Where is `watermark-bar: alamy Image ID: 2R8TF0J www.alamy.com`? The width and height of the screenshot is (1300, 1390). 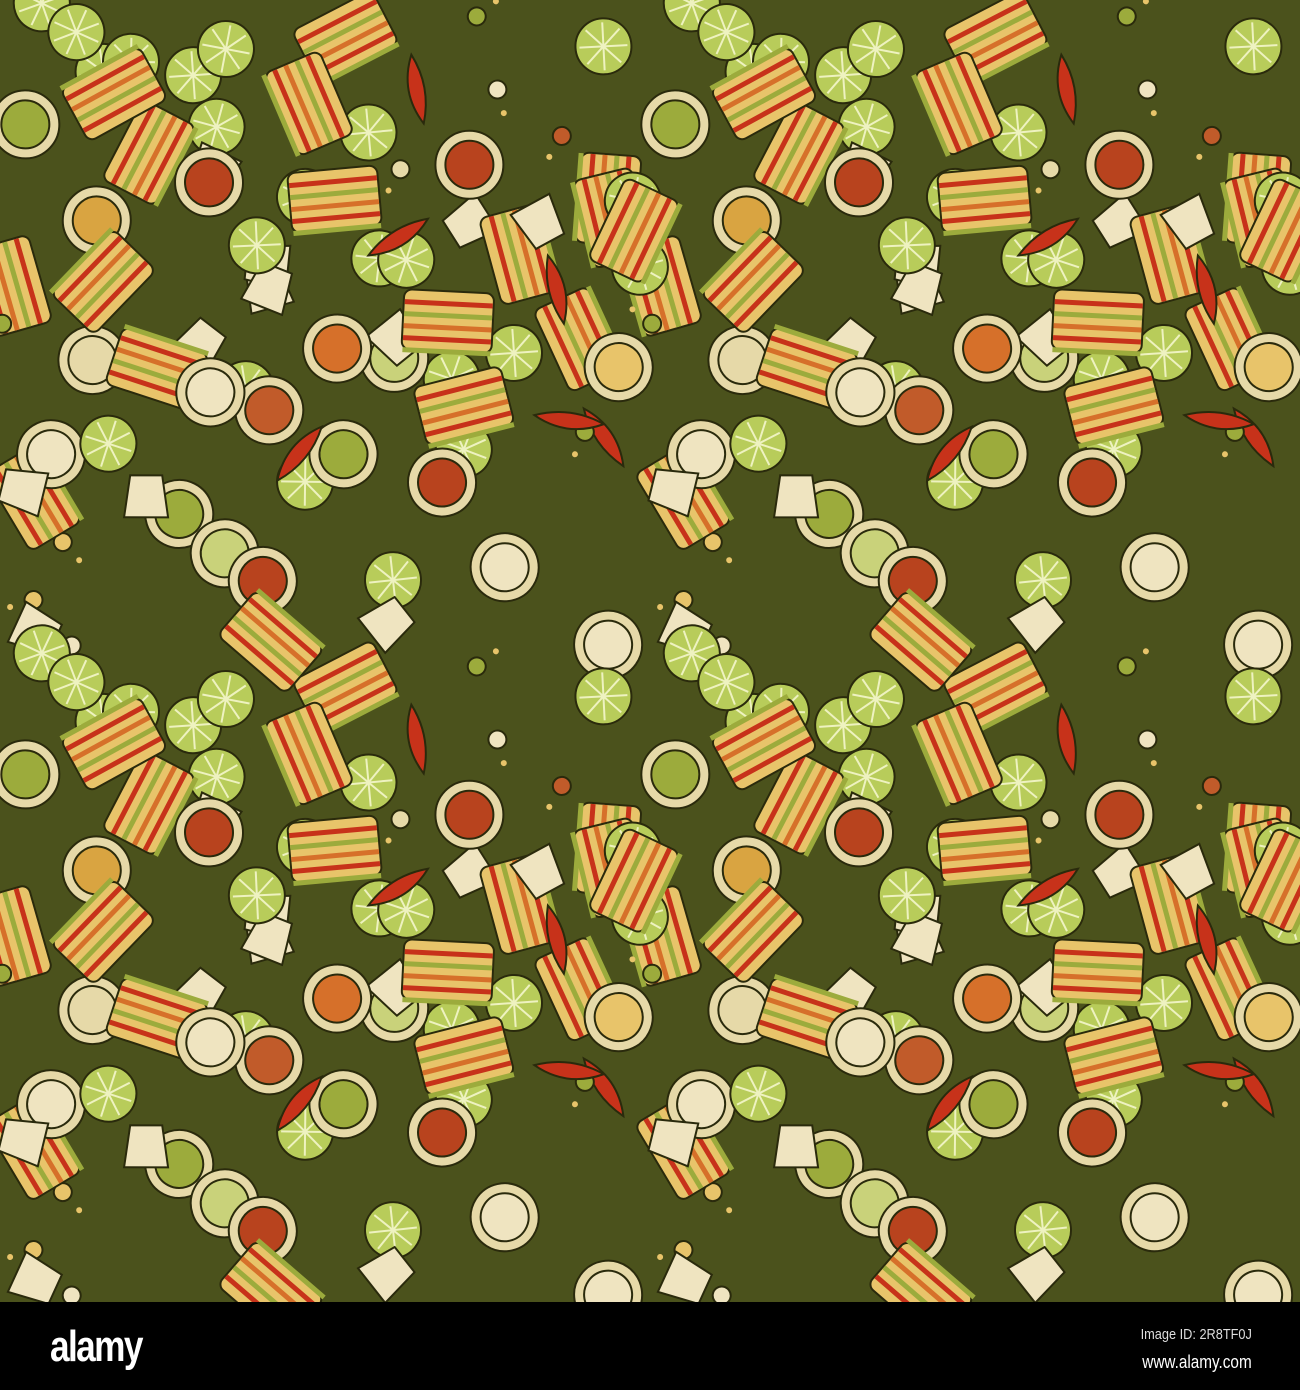
watermark-bar: alamy Image ID: 2R8TF0J www.alamy.com is located at coordinates (650, 1346).